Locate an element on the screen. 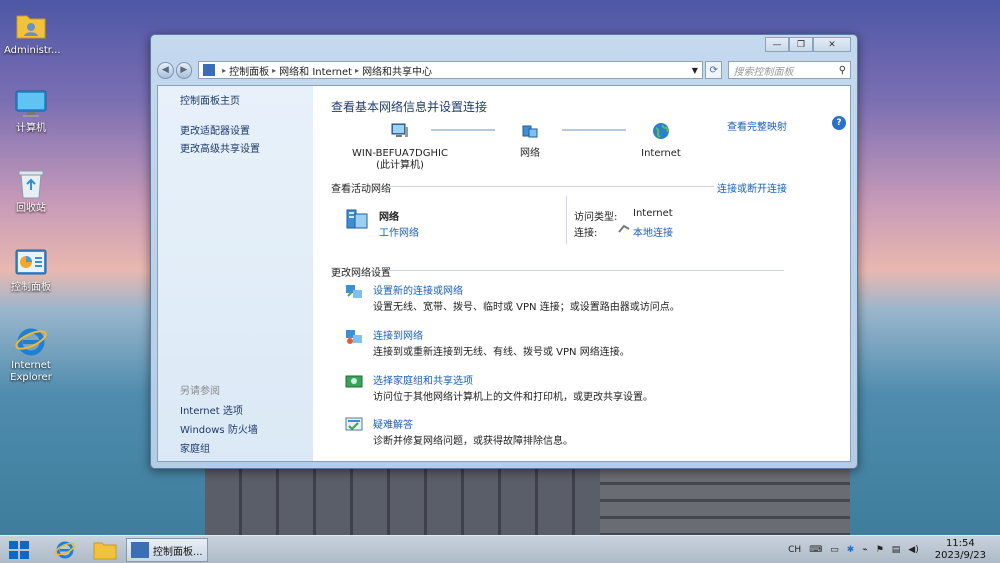  task-title: 选择家庭组和共享选项 is located at coordinates (423, 379).